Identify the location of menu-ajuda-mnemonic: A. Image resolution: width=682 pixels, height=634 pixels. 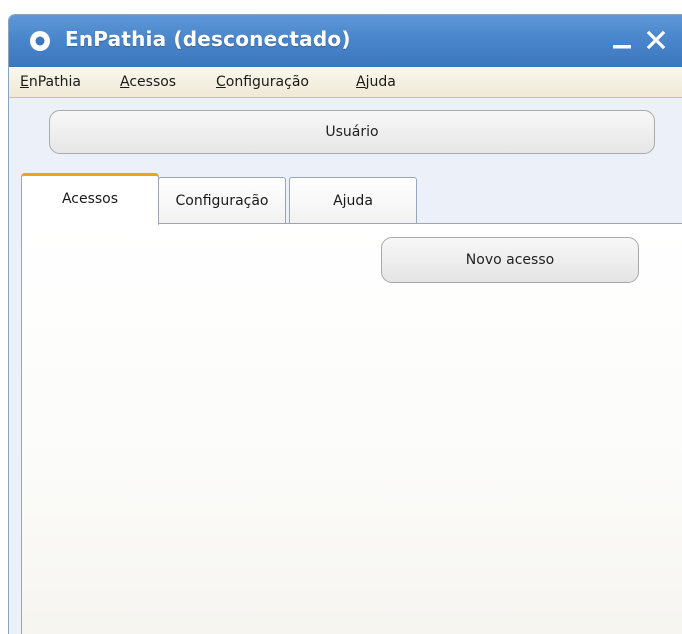
(361, 82).